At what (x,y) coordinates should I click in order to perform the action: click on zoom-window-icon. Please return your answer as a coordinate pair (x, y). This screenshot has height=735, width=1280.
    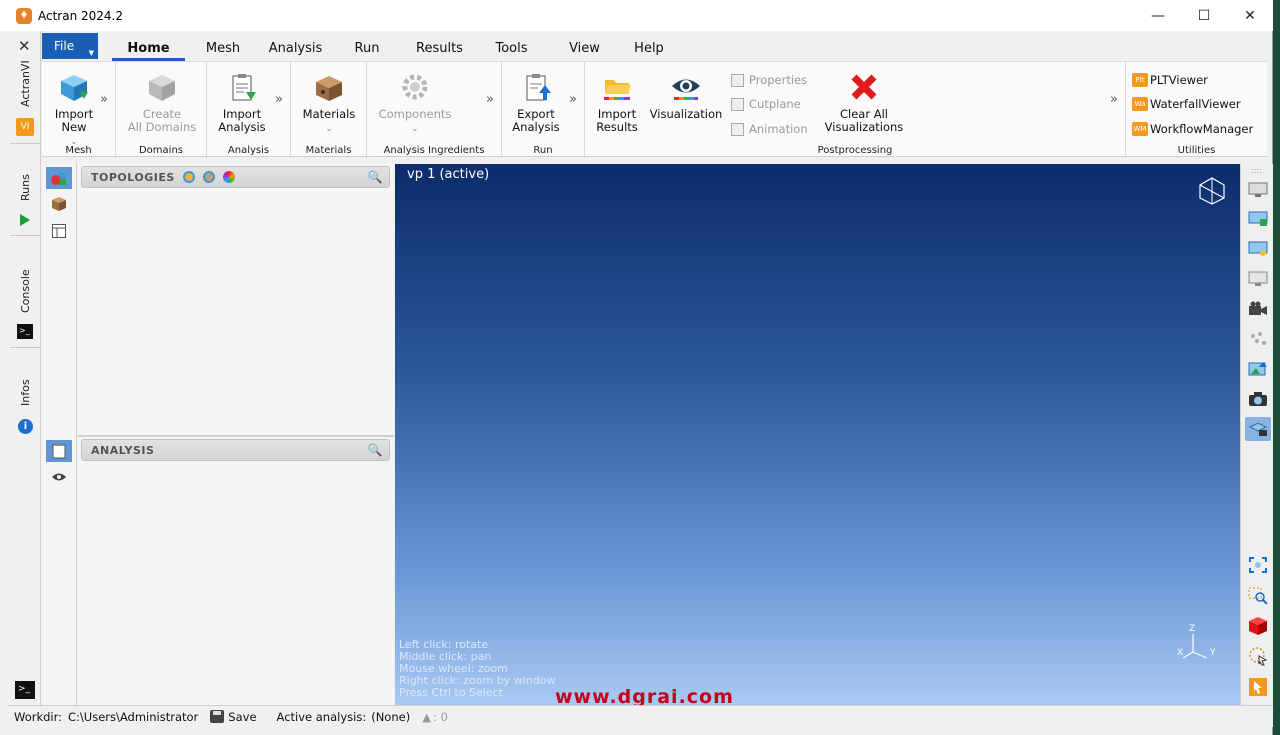
    Looking at the image, I should click on (1258, 596).